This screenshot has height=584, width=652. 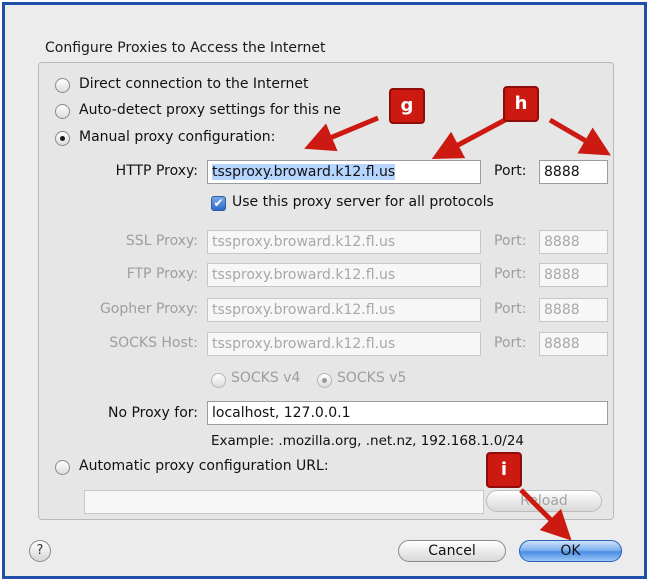 I want to click on arrow-g, so click(x=341, y=133).